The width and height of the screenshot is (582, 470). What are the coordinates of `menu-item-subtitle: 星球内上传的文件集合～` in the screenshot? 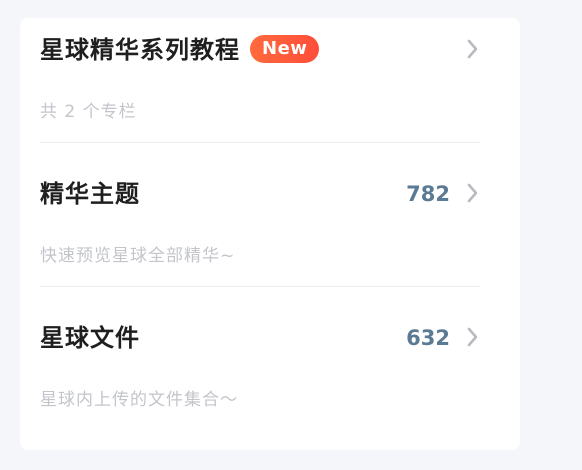 It's located at (139, 400).